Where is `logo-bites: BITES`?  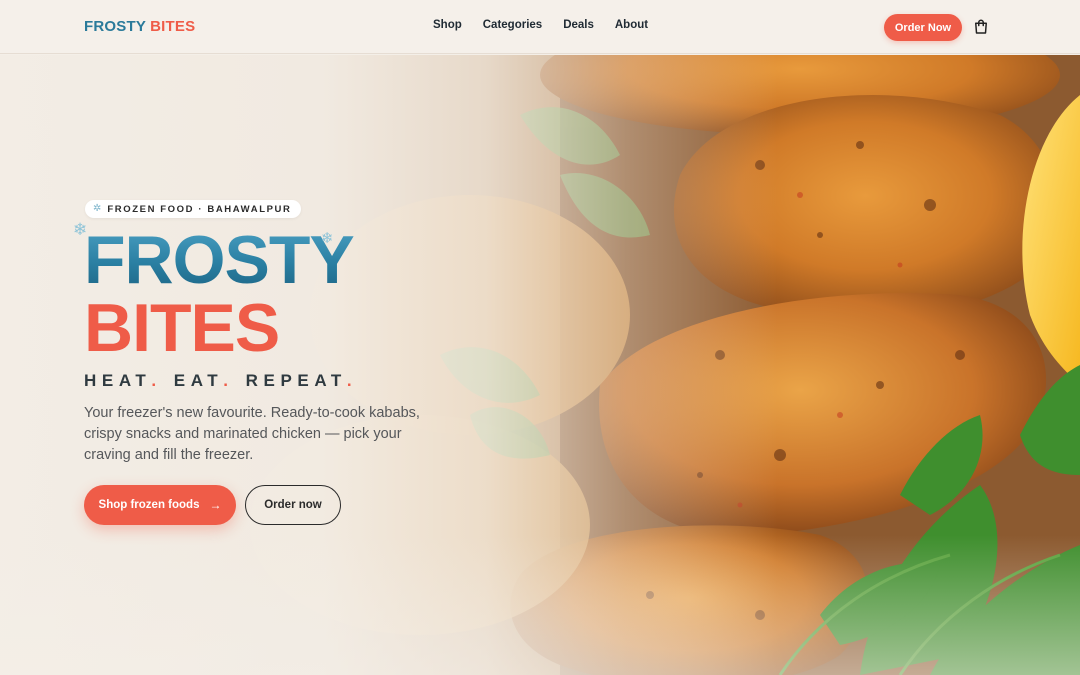
logo-bites: BITES is located at coordinates (173, 26).